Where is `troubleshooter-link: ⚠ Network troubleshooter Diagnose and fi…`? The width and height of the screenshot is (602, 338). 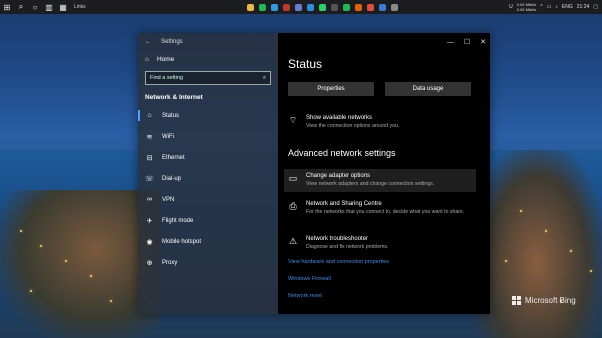 troubleshooter-link: ⚠ Network troubleshooter Diagnose and fi… is located at coordinates (378, 243).